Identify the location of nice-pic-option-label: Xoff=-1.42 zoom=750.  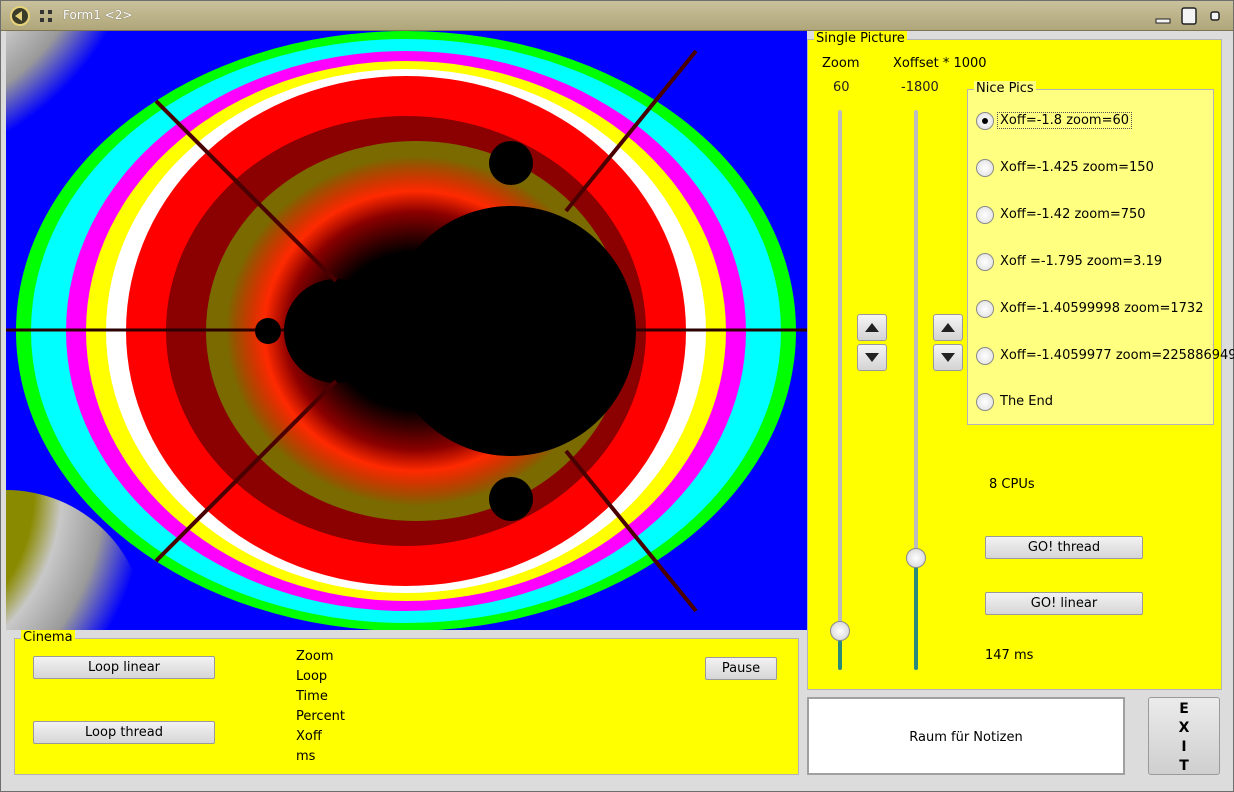
(1073, 214).